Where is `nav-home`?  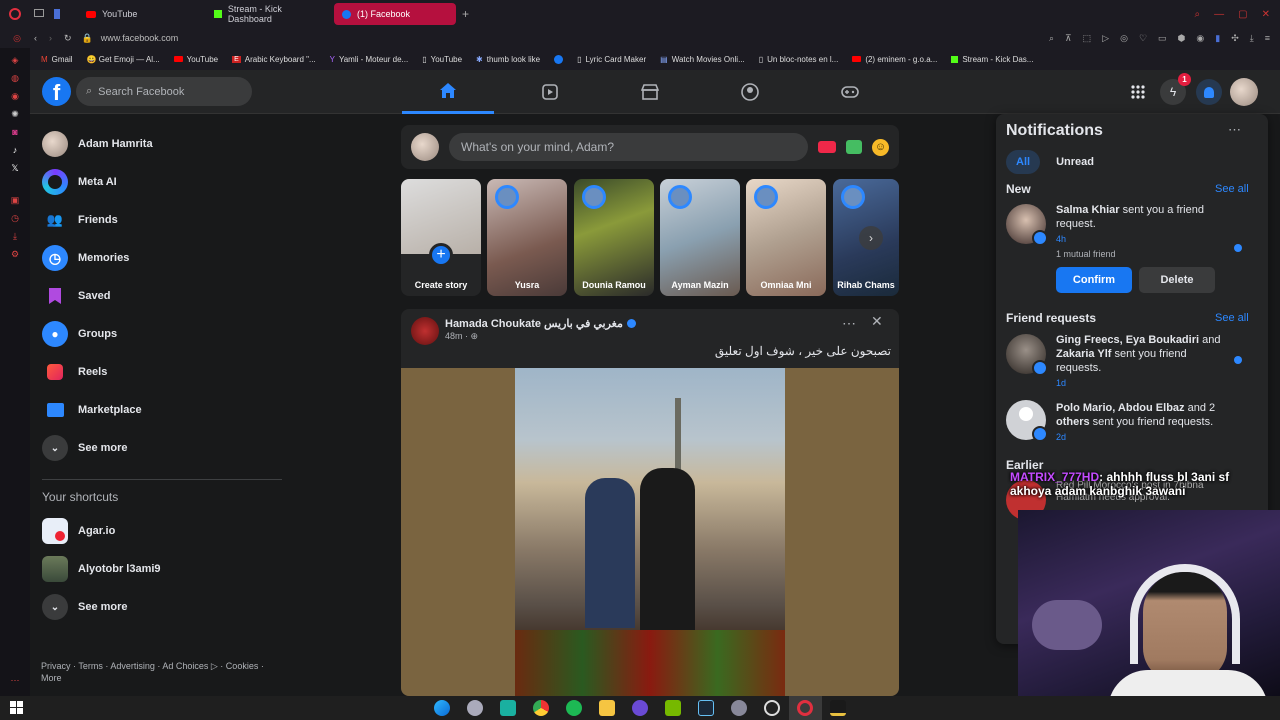
nav-home is located at coordinates (448, 92).